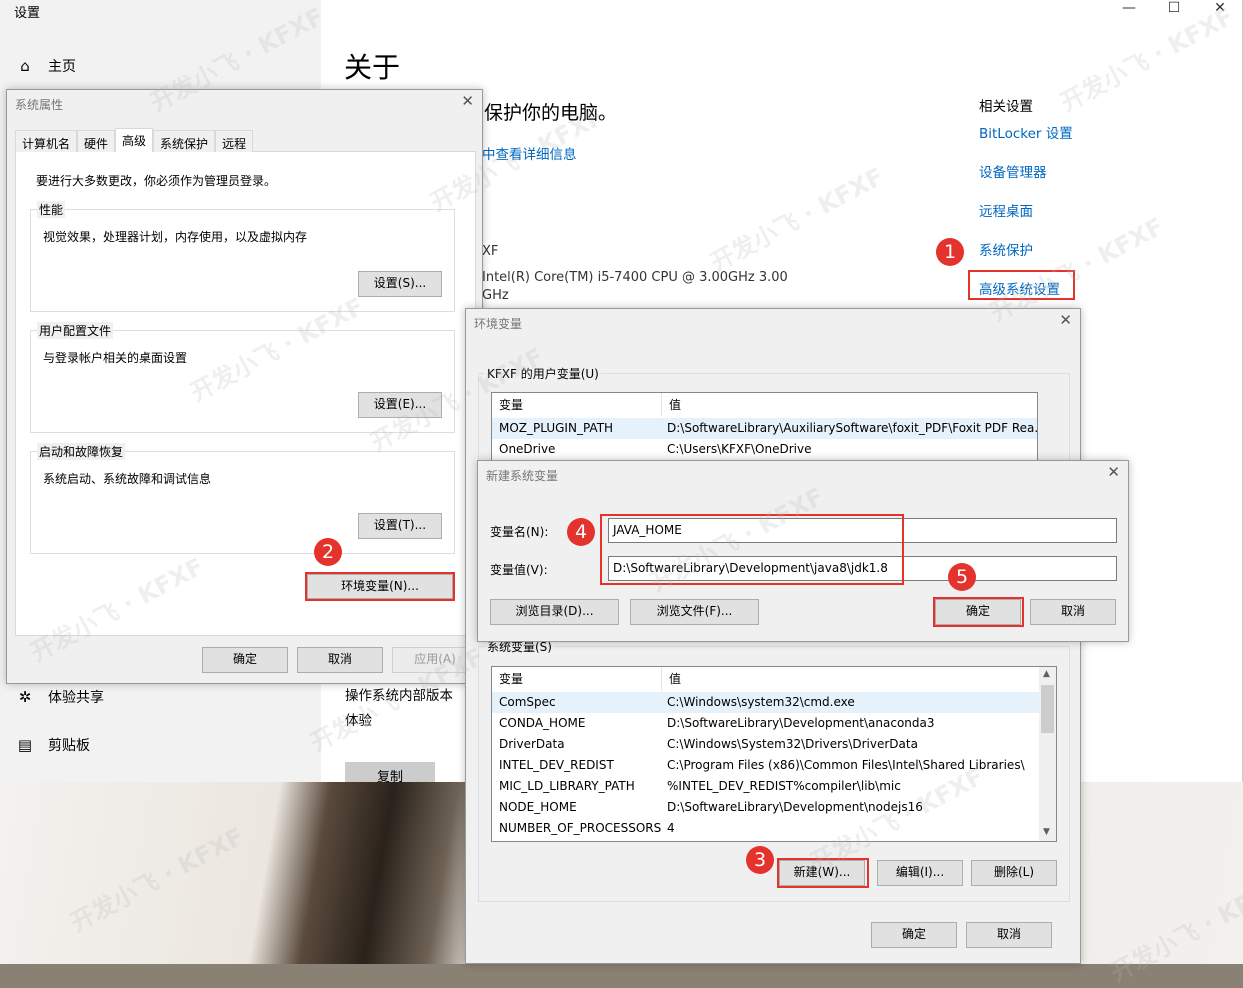 The width and height of the screenshot is (1243, 988). What do you see at coordinates (1129, 10) in the screenshot?
I see `minimize-button: —` at bounding box center [1129, 10].